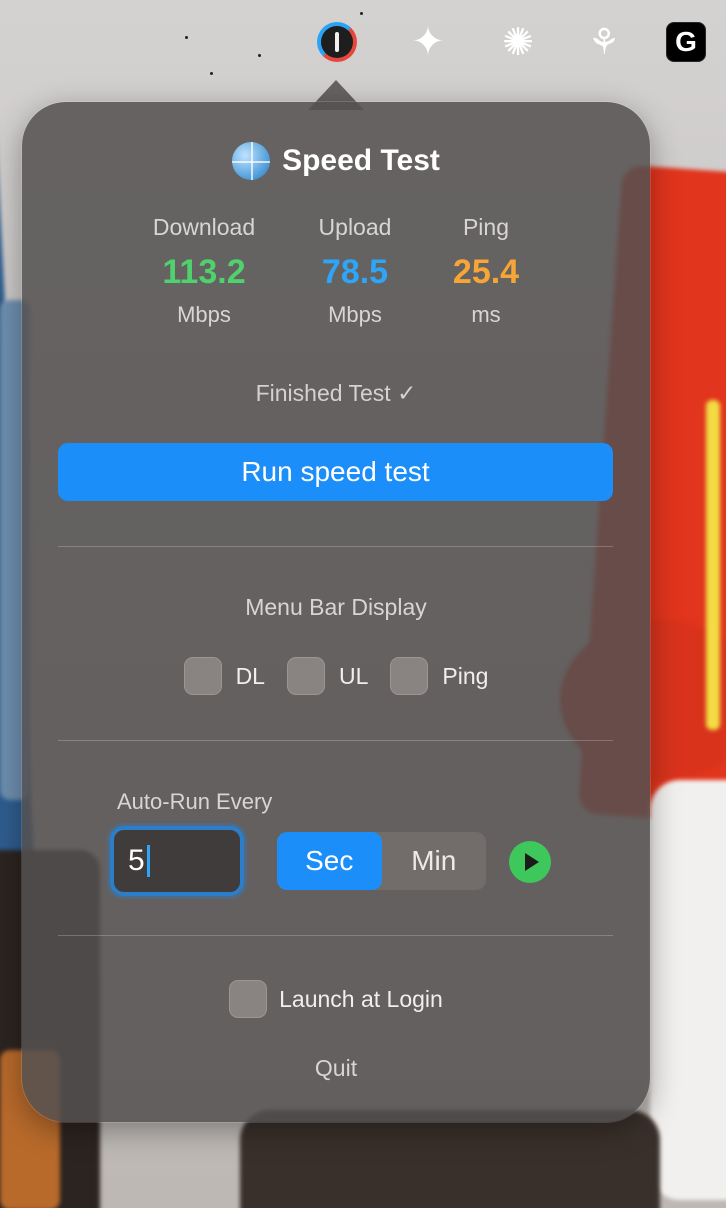 This screenshot has height=1208, width=726. Describe the element at coordinates (336, 607) in the screenshot. I see `menu-bar-display-title: Menu Bar Display` at that location.